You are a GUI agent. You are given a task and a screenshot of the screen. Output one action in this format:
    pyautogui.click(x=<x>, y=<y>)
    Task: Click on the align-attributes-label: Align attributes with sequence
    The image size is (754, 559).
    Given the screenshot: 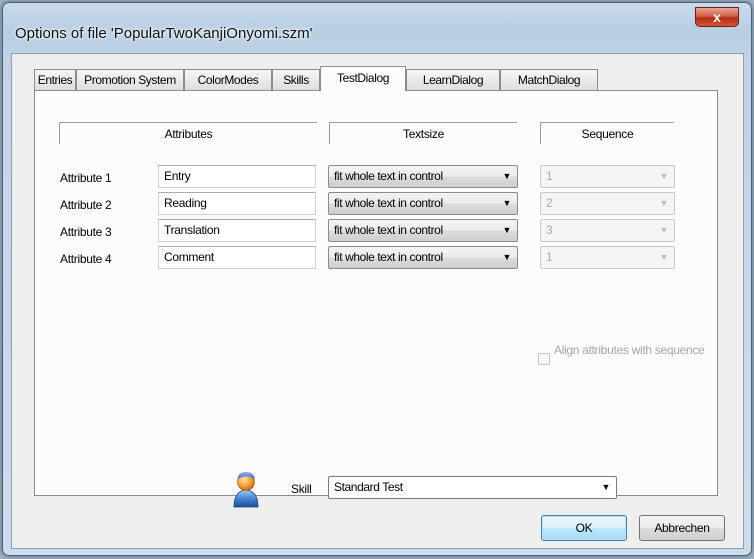 What is the action you would take?
    pyautogui.click(x=629, y=350)
    